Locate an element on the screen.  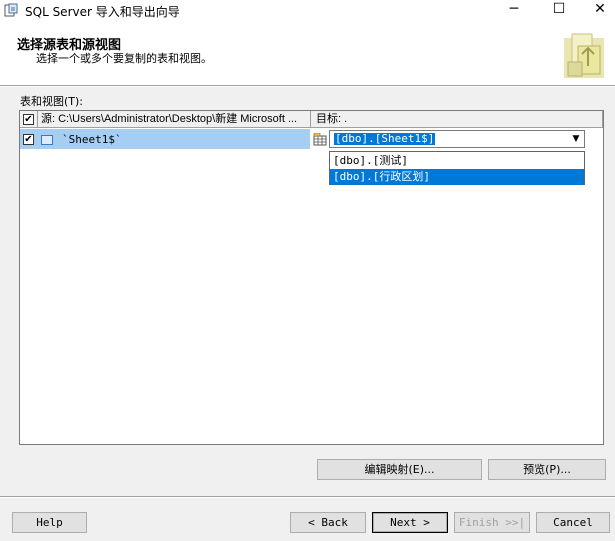
row-checkbox: ✔ is located at coordinates (28, 139).